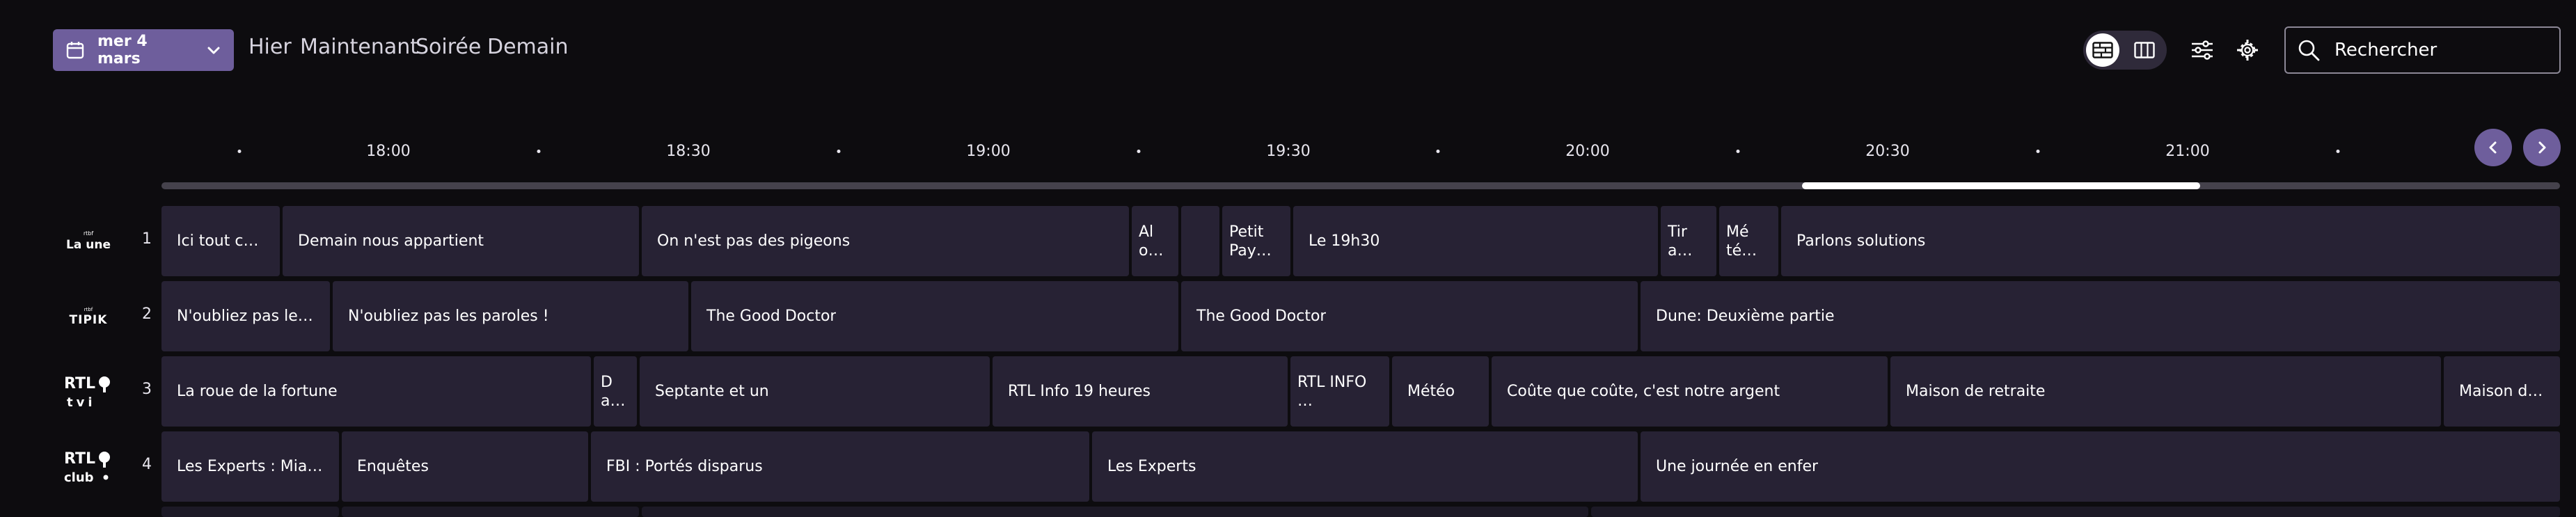  I want to click on rtl-club-logo: RTL club, so click(87, 467).